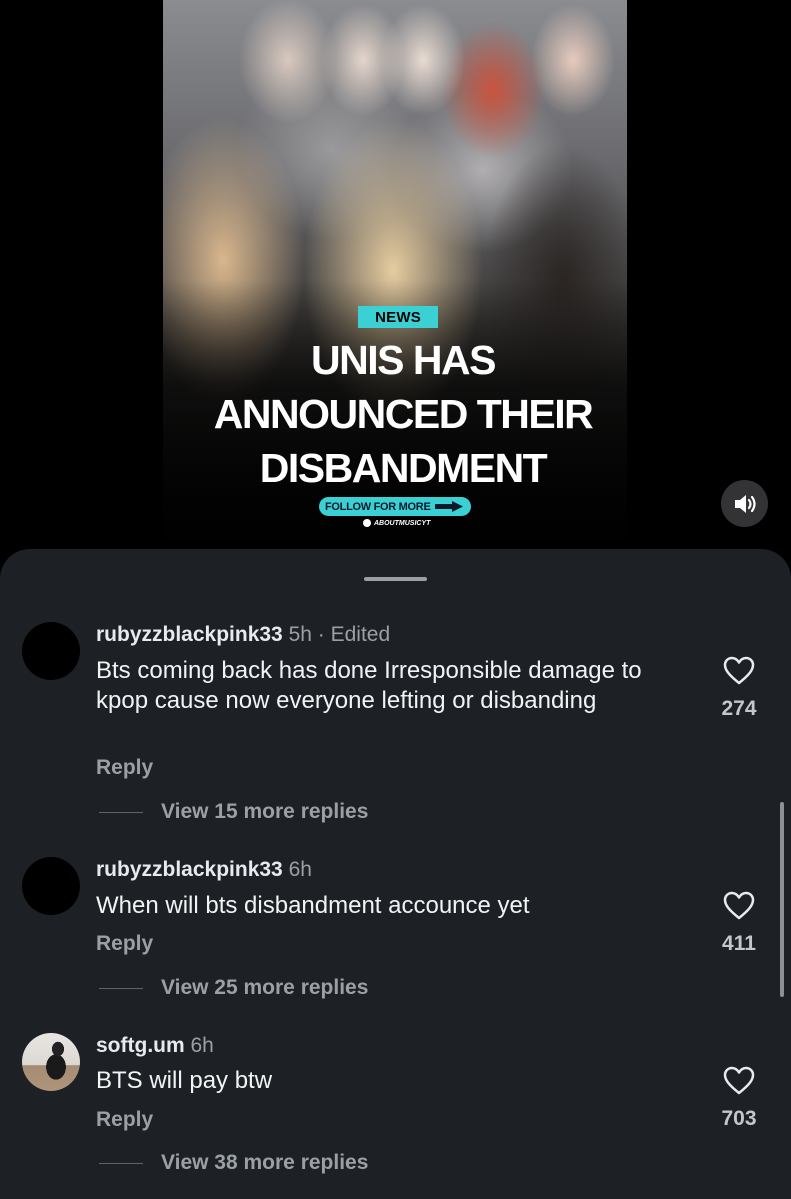 This screenshot has height=1199, width=791. Describe the element at coordinates (739, 923) in the screenshot. I see `like-button: 411` at that location.